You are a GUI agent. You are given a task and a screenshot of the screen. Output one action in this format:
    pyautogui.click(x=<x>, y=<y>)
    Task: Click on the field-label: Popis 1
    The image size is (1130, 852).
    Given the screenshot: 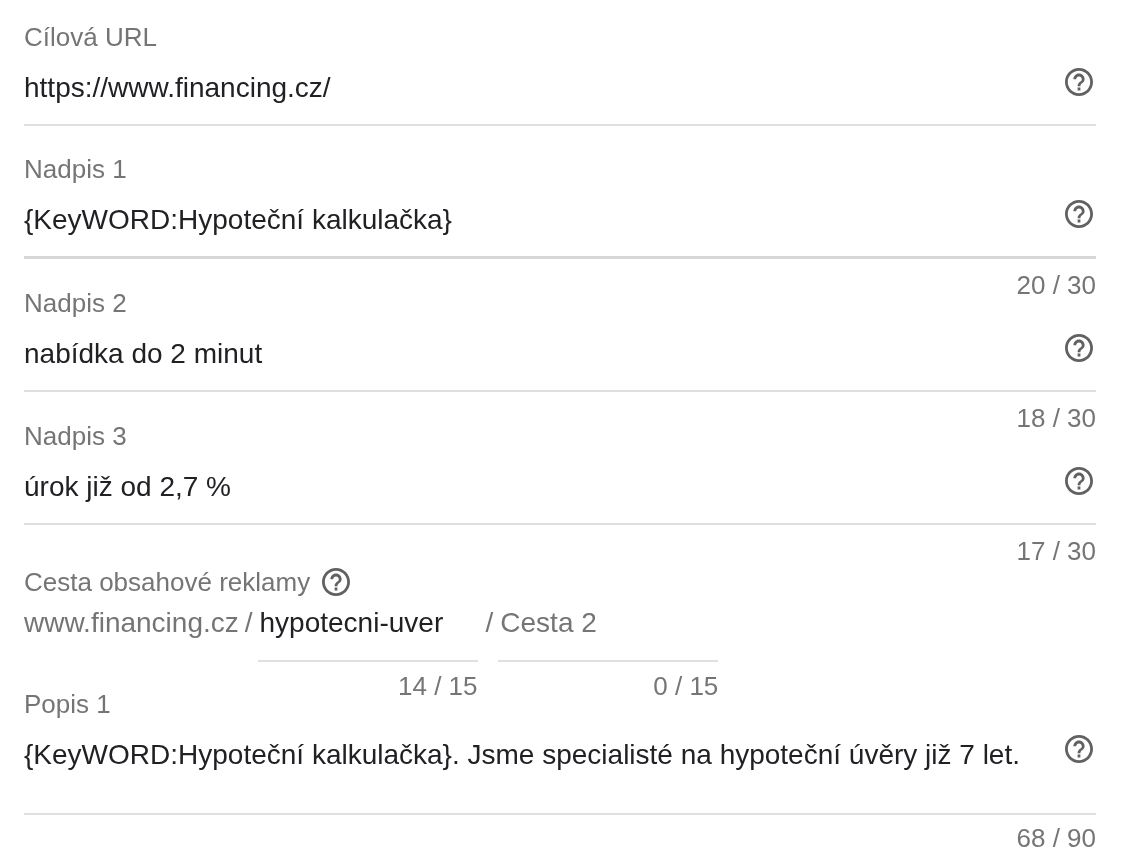 What is the action you would take?
    pyautogui.click(x=68, y=704)
    